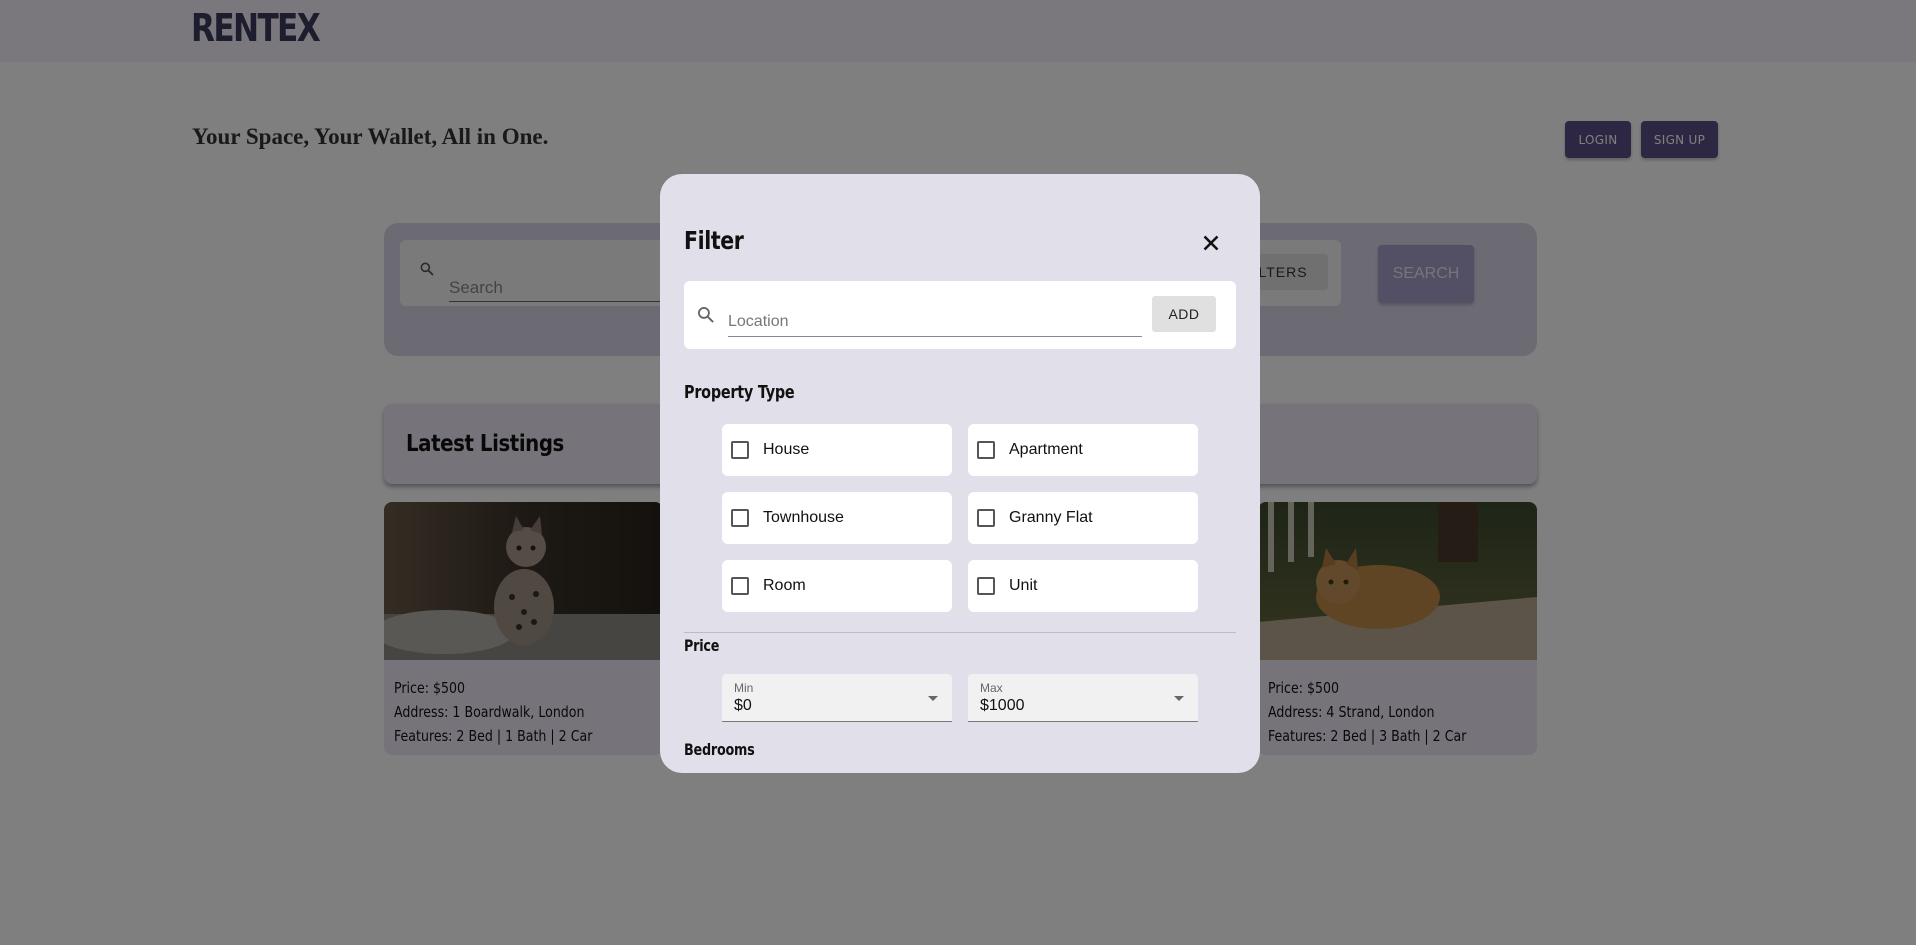  Describe the element at coordinates (719, 749) in the screenshot. I see `bedrooms-heading: Bedrooms` at that location.